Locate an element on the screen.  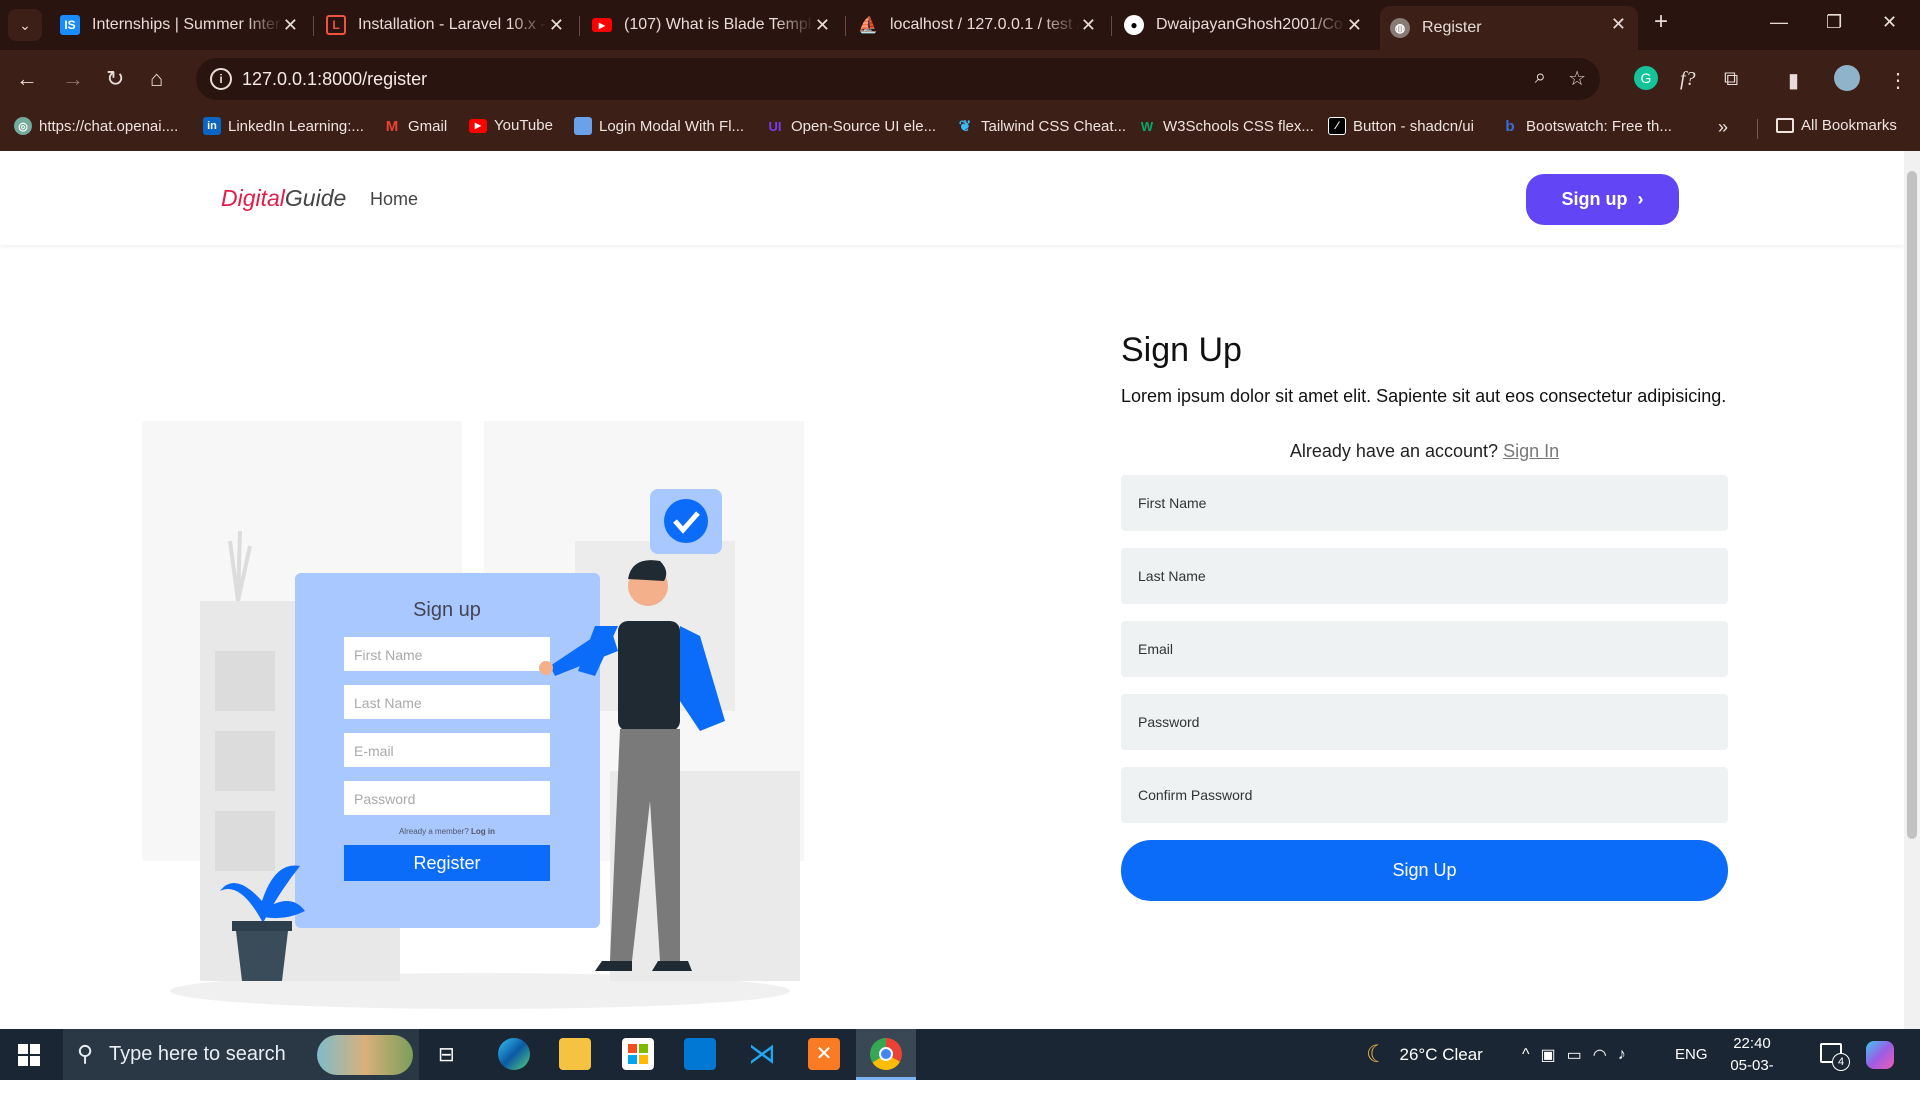
tab-title: localhost / 127.0.0.1 / test / is located at coordinates (985, 24).